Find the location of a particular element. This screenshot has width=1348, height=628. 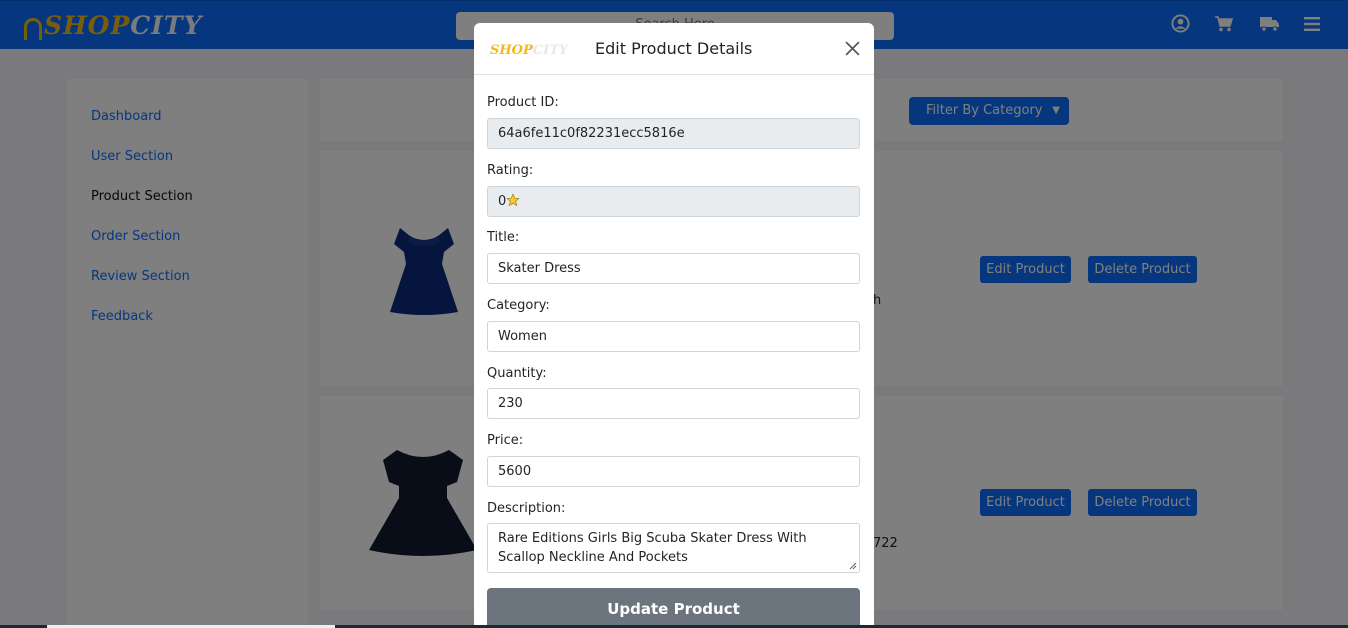

update-product-button: Update Product is located at coordinates (673, 608).